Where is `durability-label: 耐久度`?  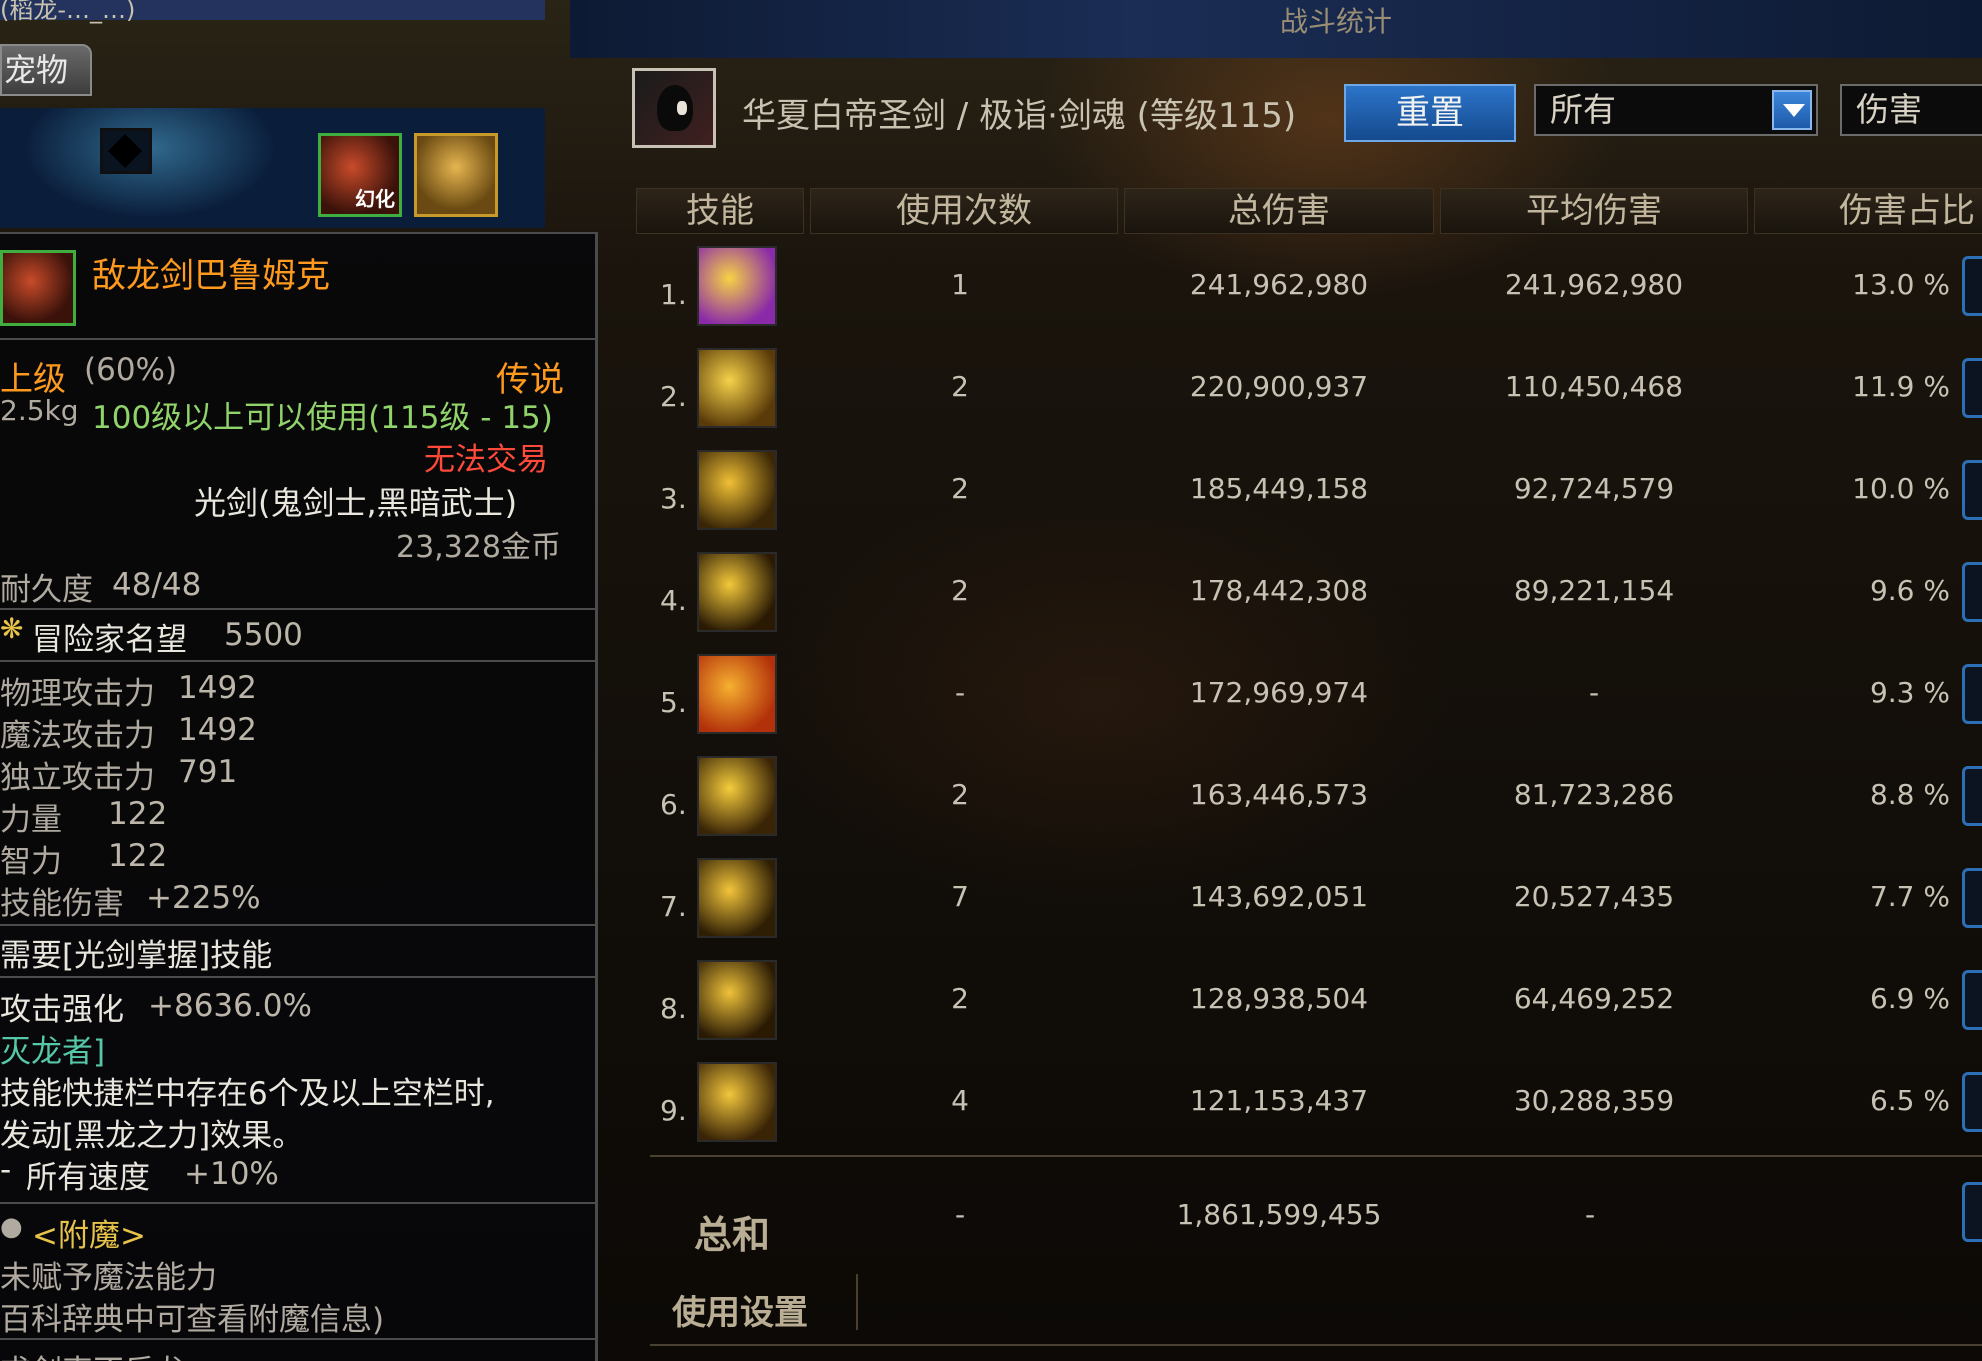 durability-label: 耐久度 is located at coordinates (46, 590).